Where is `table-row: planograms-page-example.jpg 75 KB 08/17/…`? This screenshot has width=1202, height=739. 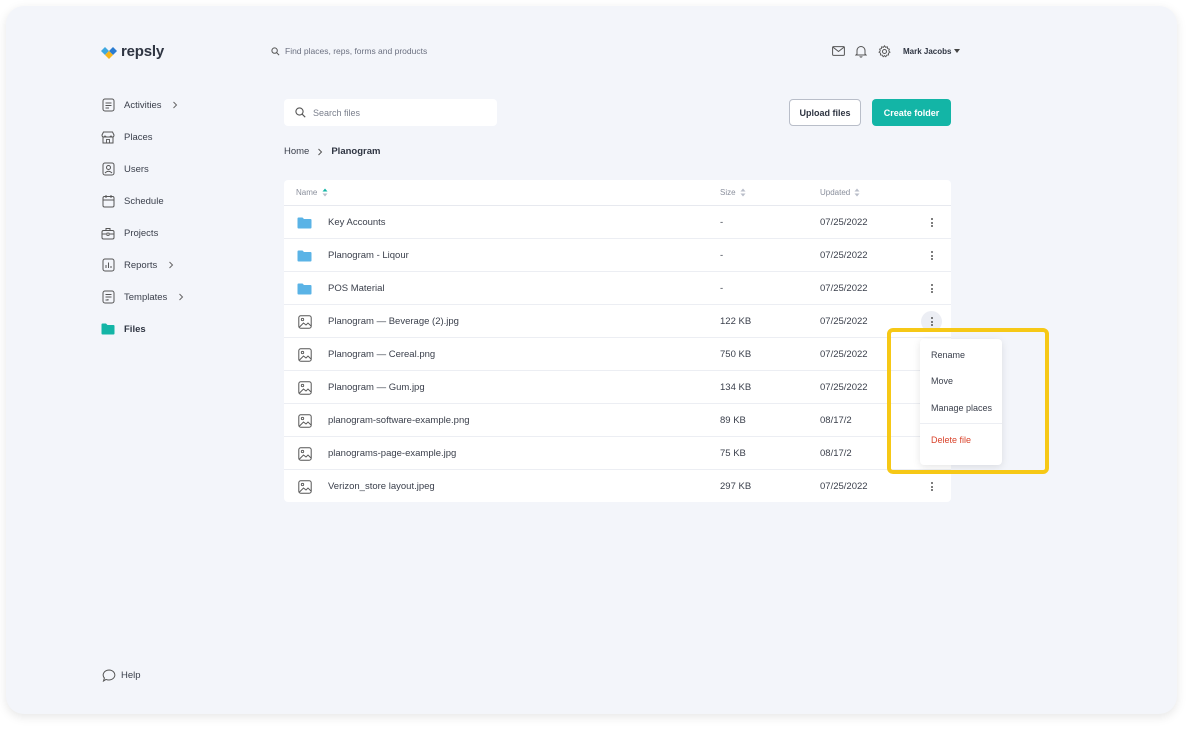
table-row: planograms-page-example.jpg 75 KB 08/17/… is located at coordinates (617, 453).